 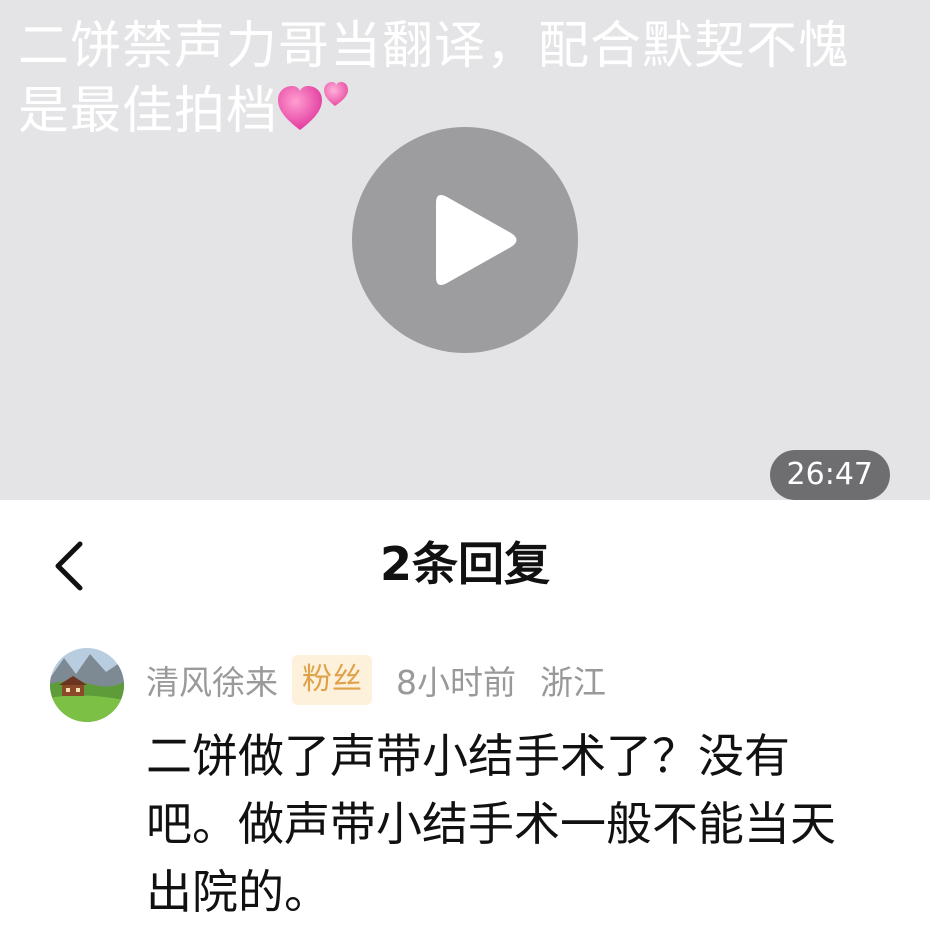 I want to click on comment-body: 二饼做了声带小结手术了？没有吧。做声带小结手术一般不能当天出院的。, so click(x=491, y=824).